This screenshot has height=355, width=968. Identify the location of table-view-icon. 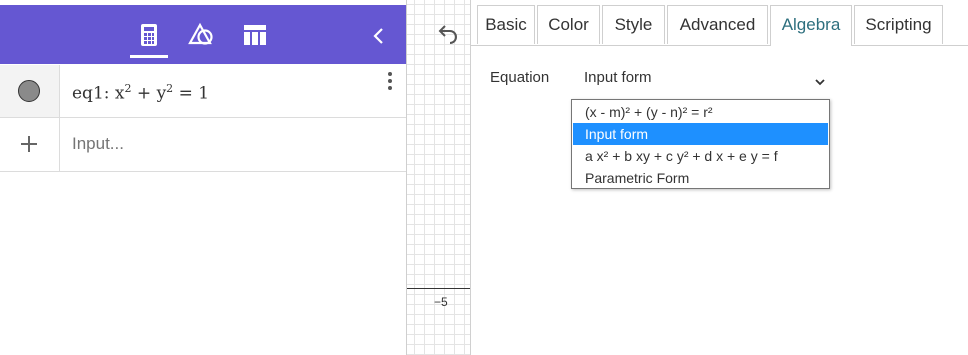
(255, 35).